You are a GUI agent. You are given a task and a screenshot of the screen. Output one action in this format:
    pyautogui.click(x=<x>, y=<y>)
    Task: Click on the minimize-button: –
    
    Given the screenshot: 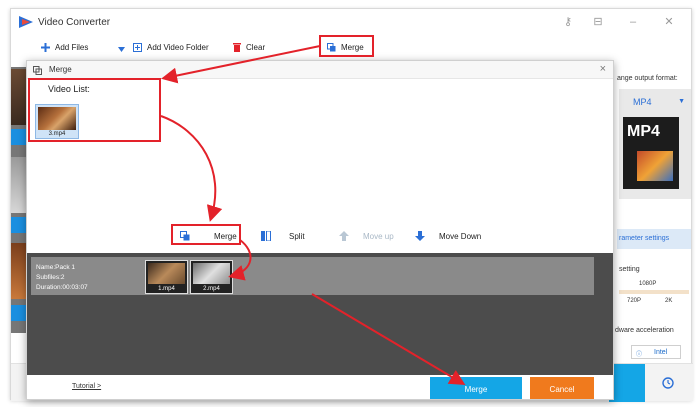 What is the action you would take?
    pyautogui.click(x=633, y=22)
    